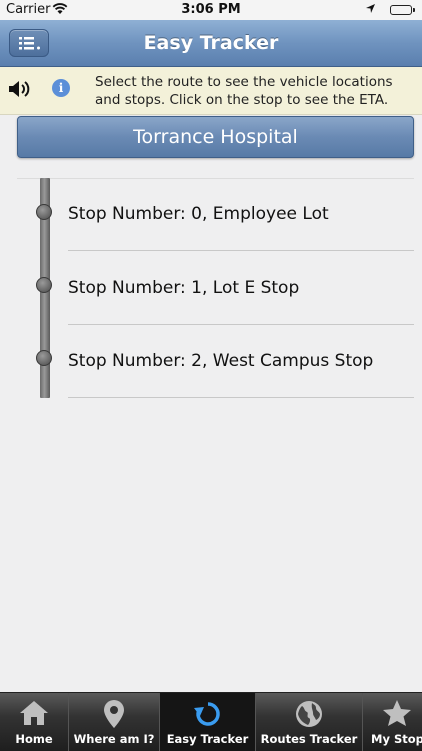  I want to click on stop-label: Stop Number: 1, Lot E Stop, so click(184, 288).